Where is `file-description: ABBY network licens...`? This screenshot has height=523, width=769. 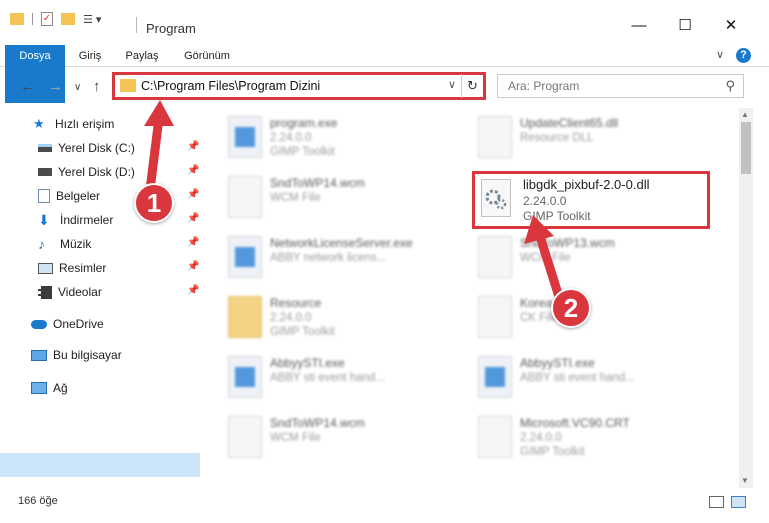
file-description: ABBY network licens... is located at coordinates (328, 258).